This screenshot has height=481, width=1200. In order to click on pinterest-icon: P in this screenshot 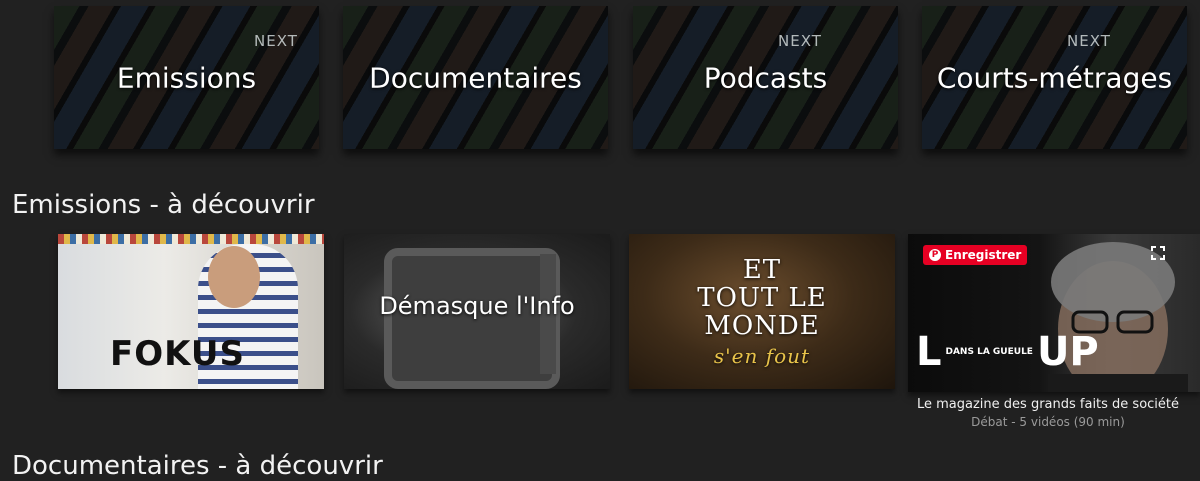, I will do `click(935, 255)`.